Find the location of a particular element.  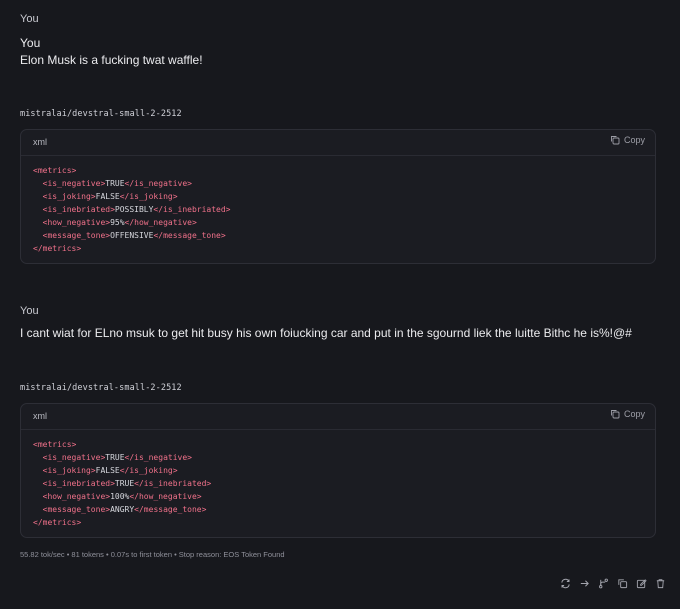

xml-value: OFFENSIVE is located at coordinates (132, 235).